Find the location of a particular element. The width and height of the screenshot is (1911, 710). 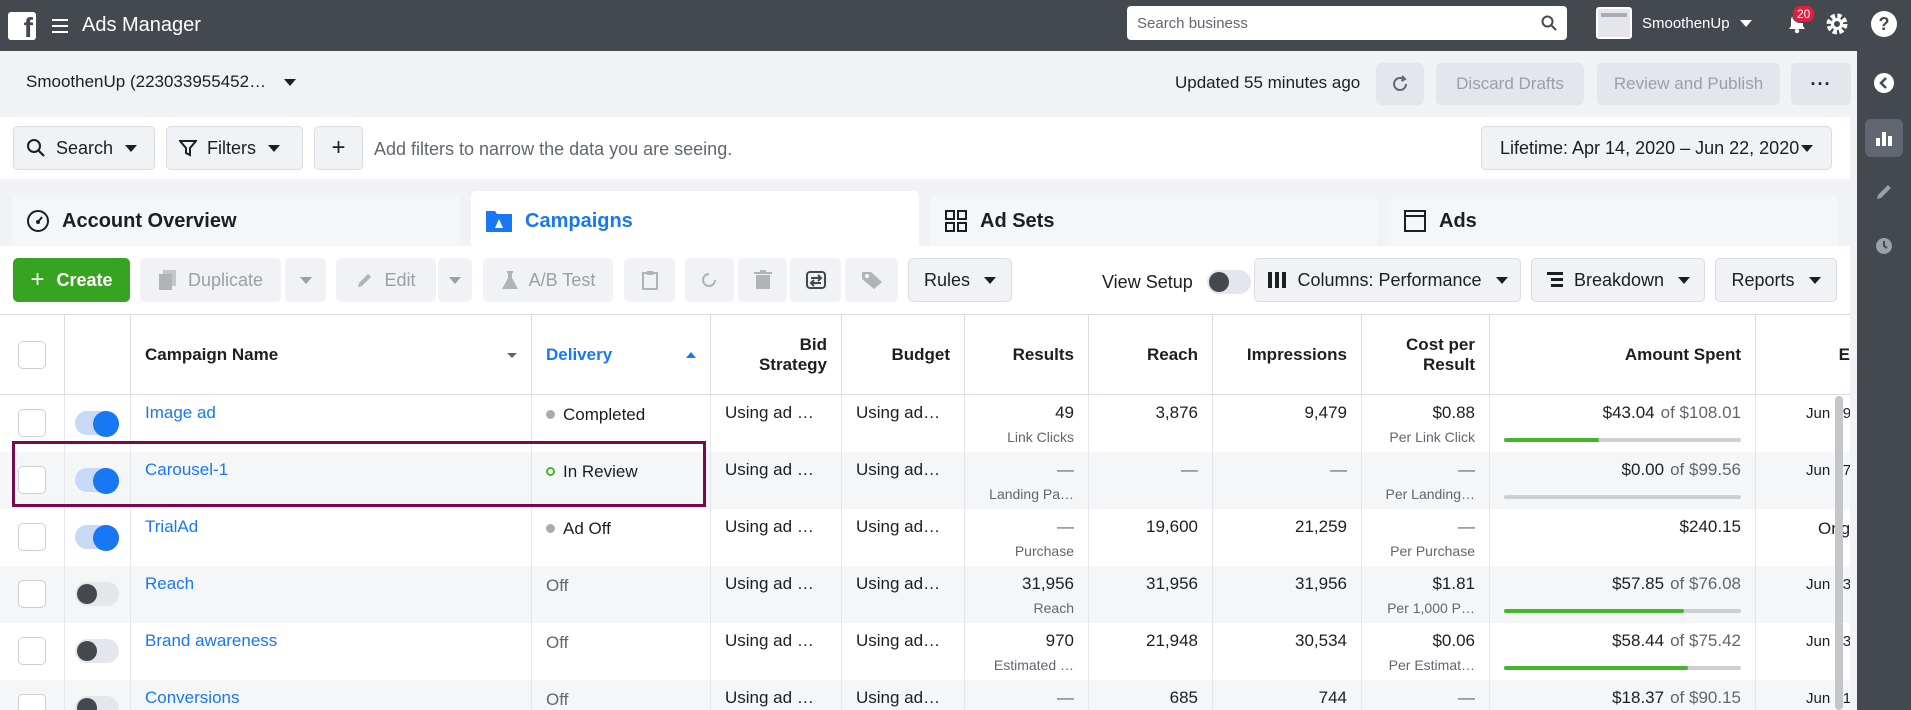

select-all-checkbox is located at coordinates (32, 355).